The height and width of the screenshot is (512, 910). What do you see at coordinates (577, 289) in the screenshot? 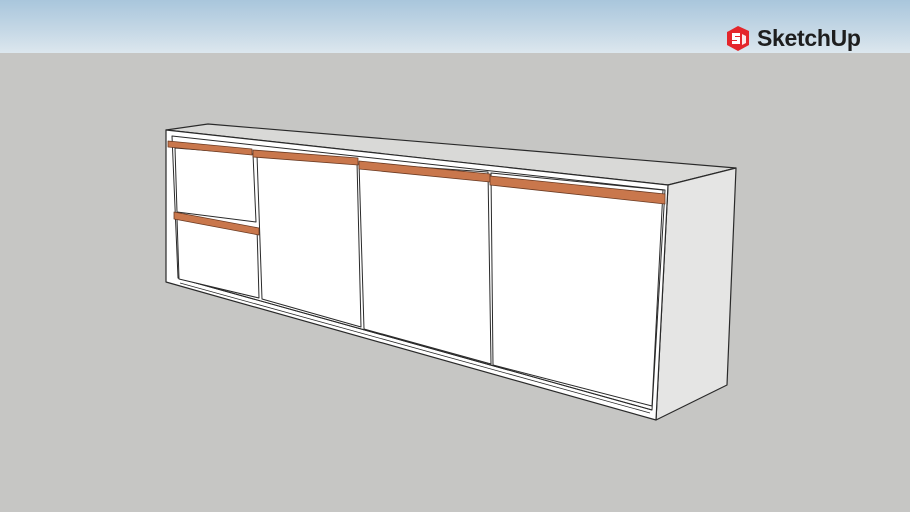
I see `door-right` at bounding box center [577, 289].